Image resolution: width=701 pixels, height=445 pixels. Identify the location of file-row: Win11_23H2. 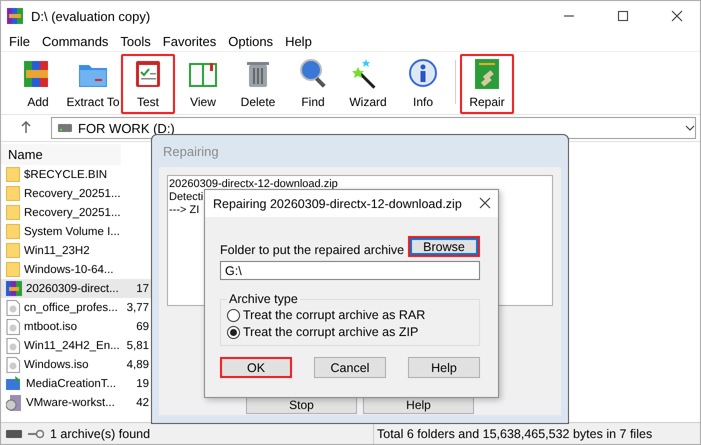
(77, 250).